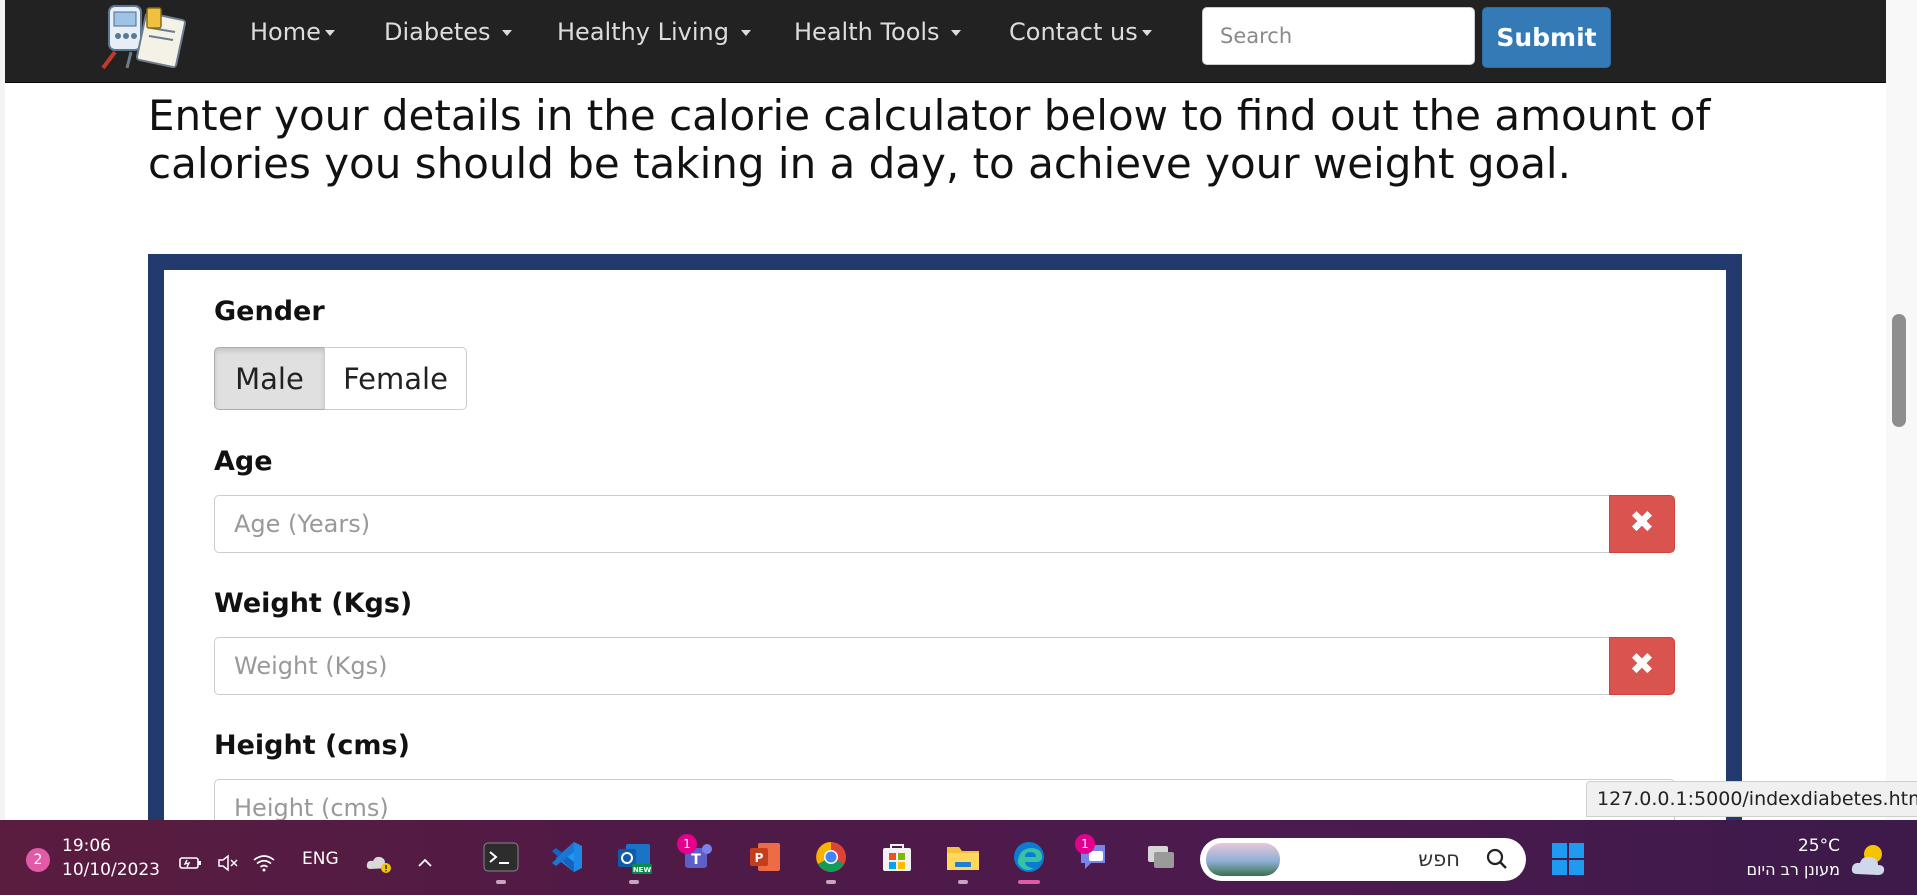  I want to click on weight-clear-button: ✖, so click(1642, 666).